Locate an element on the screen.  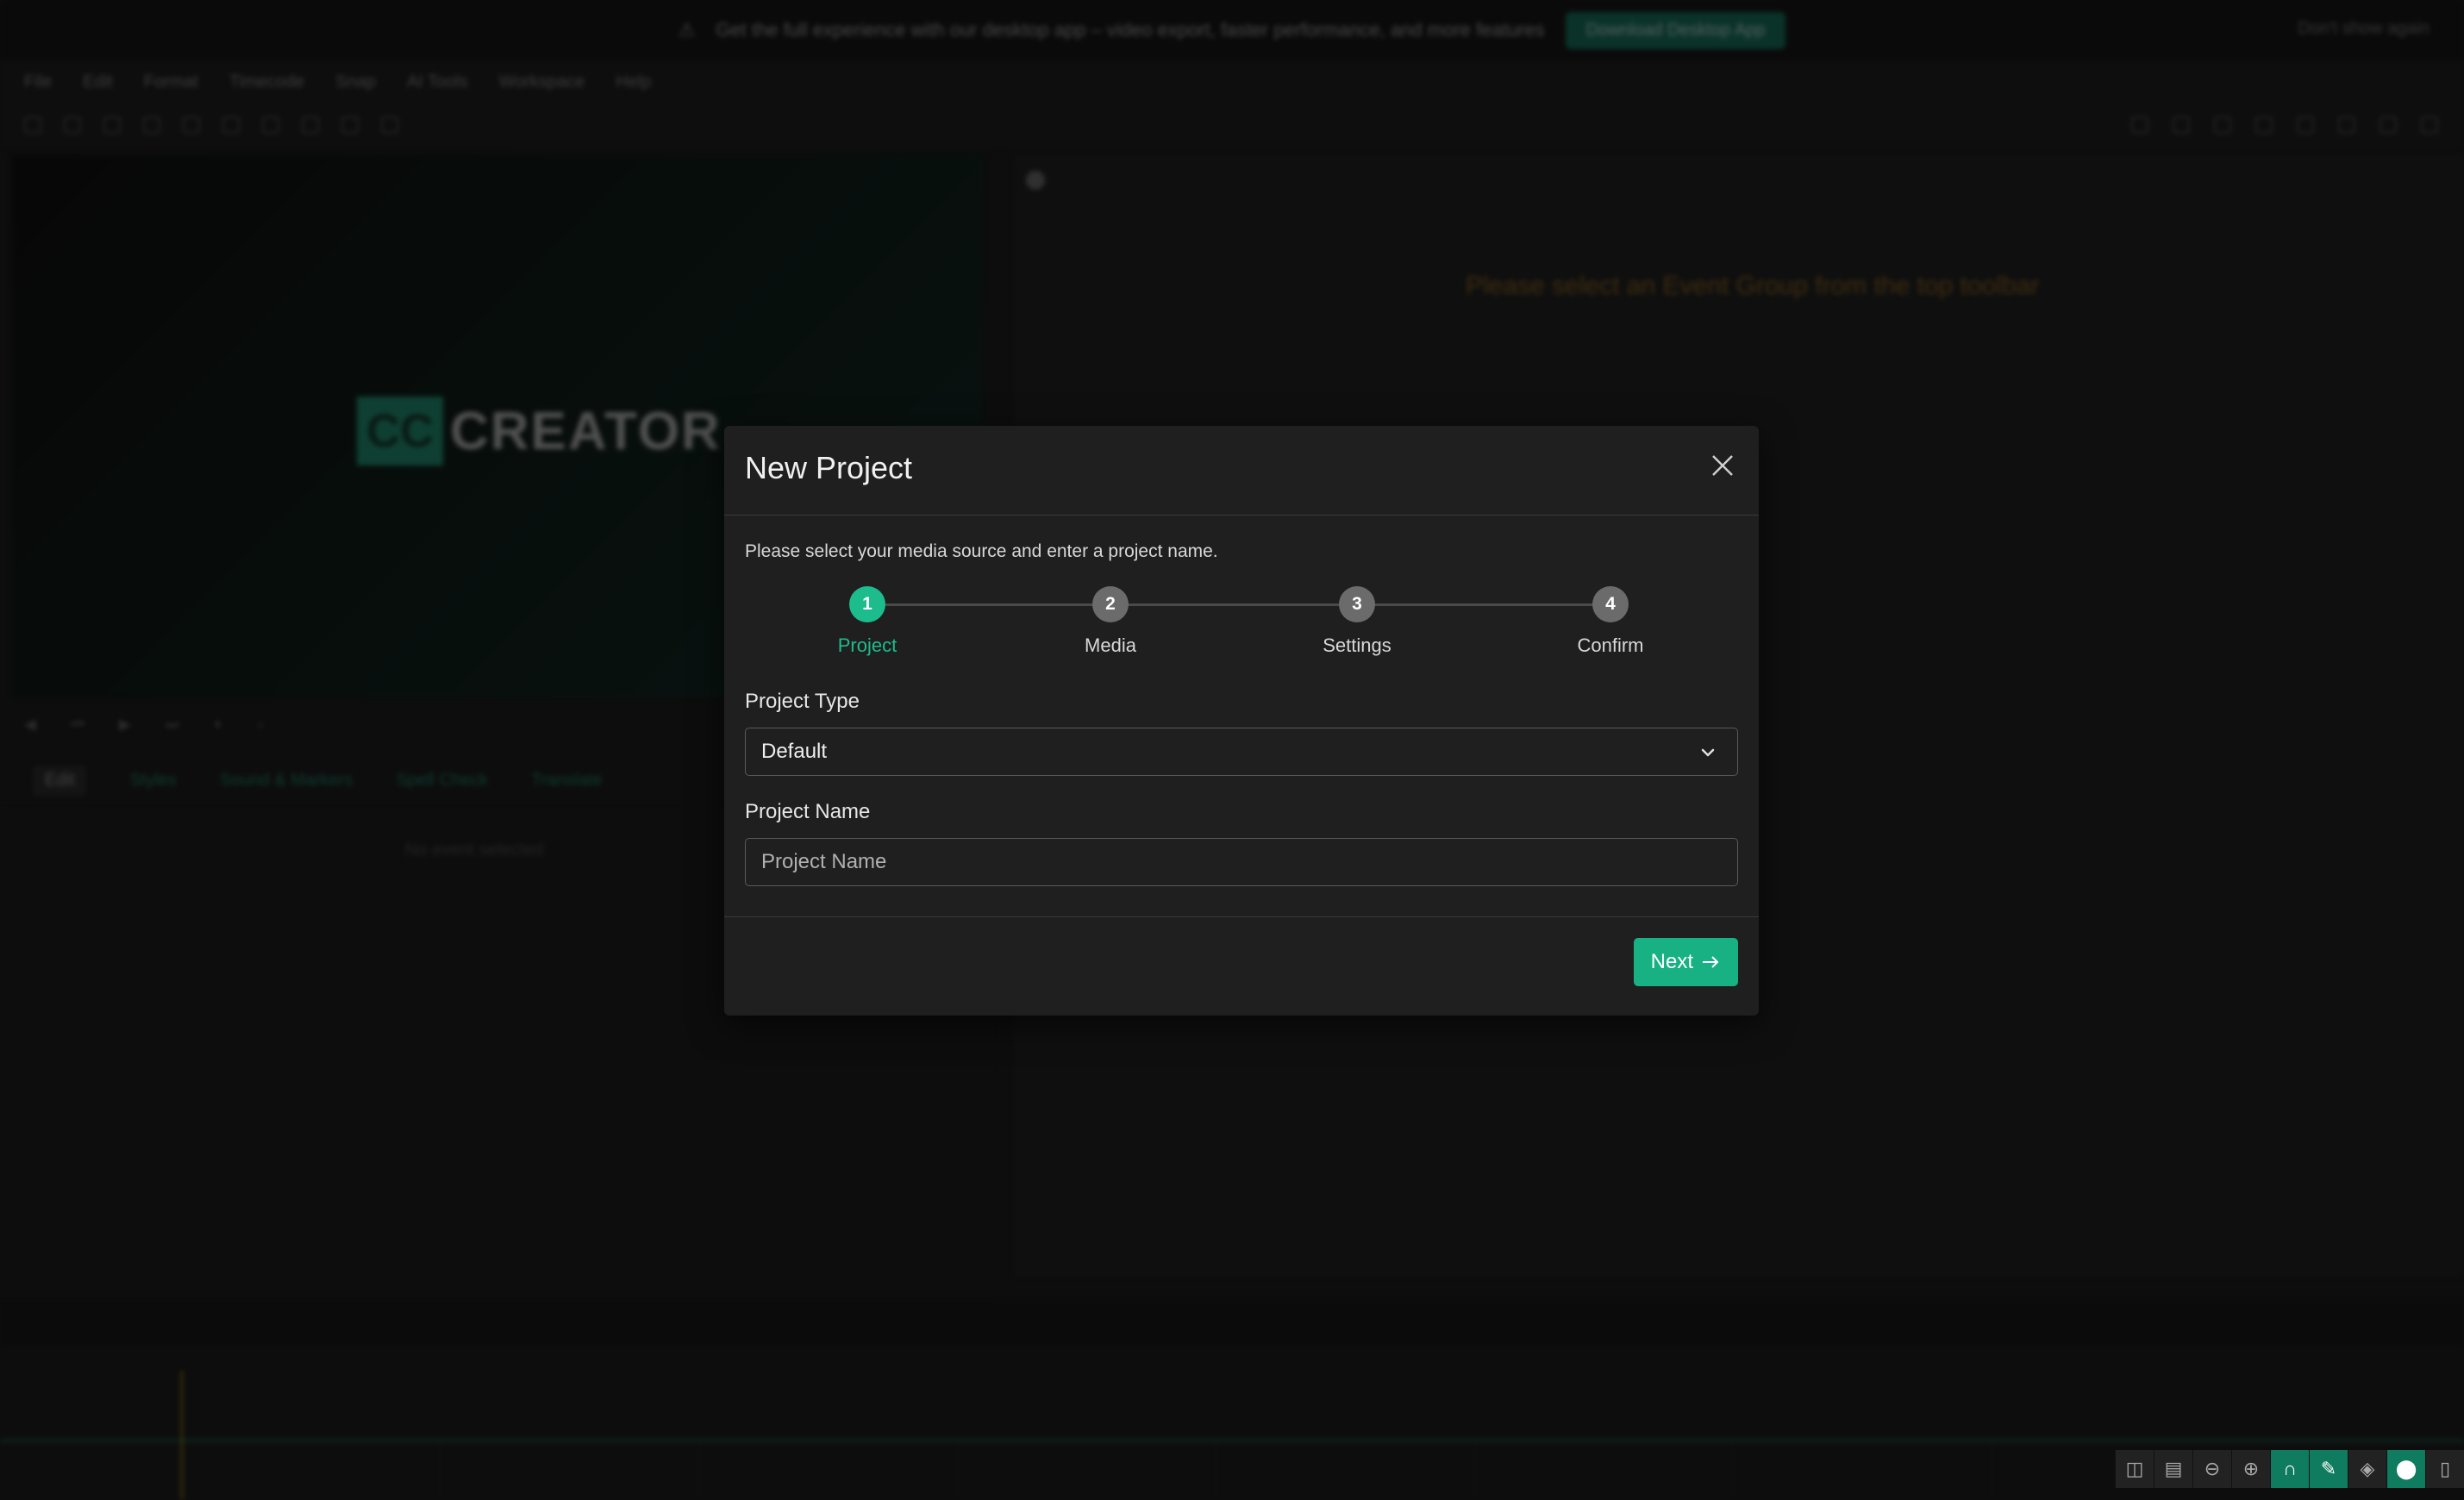
caption-icon: ▤ is located at coordinates (2173, 1469).